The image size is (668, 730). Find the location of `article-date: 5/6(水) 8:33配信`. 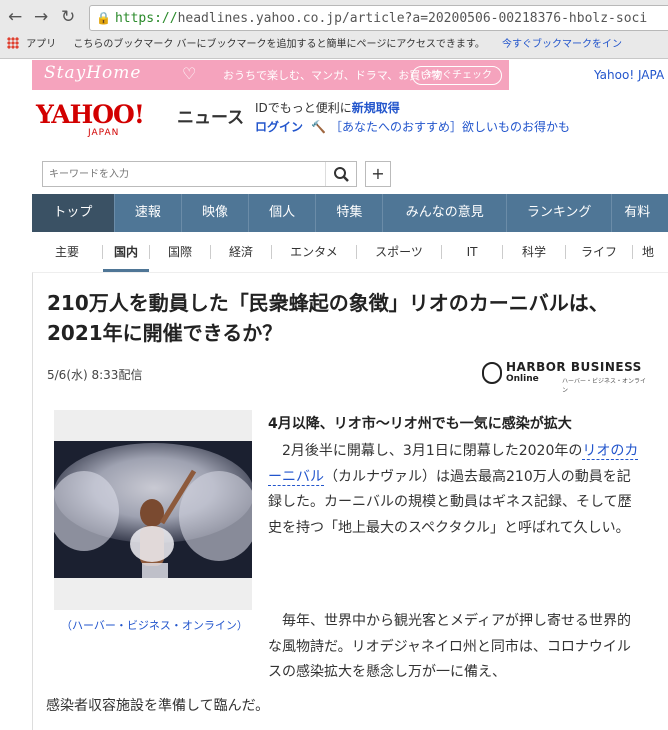

article-date: 5/6(水) 8:33配信 is located at coordinates (95, 375).